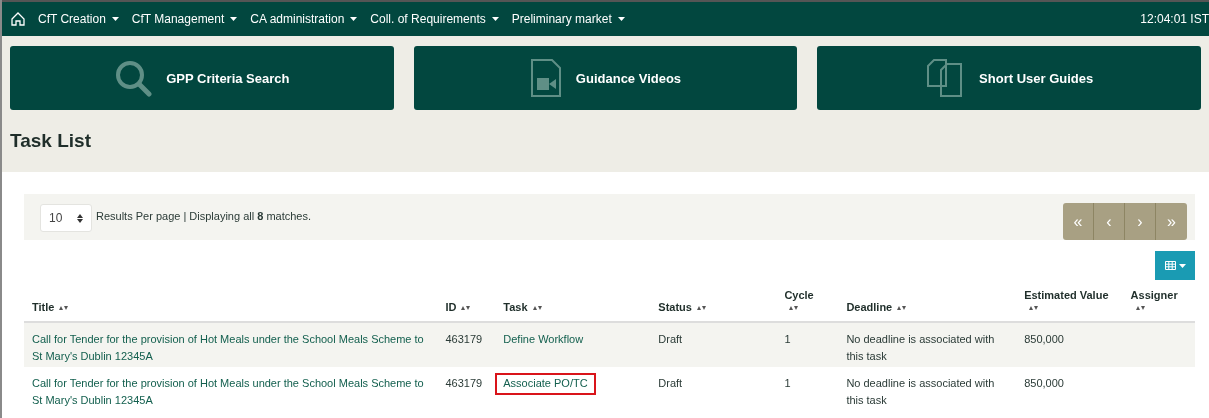 This screenshot has height=418, width=1209. I want to click on nav-menu-item: Coll. of Requirements, so click(434, 19).